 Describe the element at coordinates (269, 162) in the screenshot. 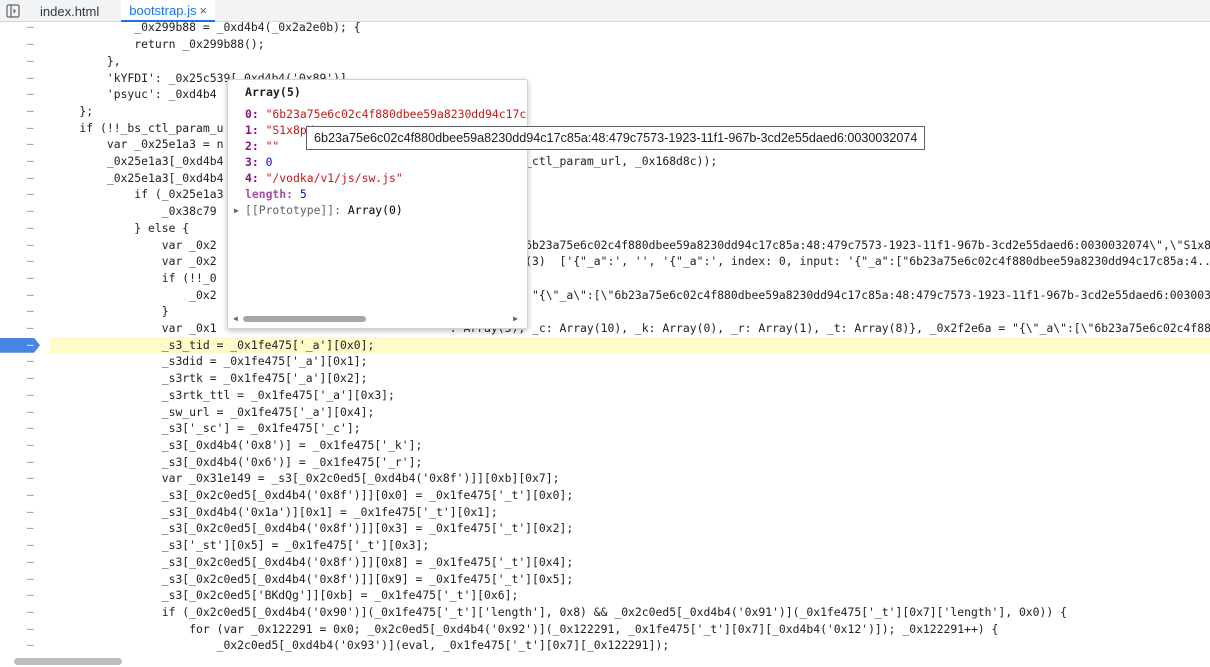

I see `array-value: 0` at that location.